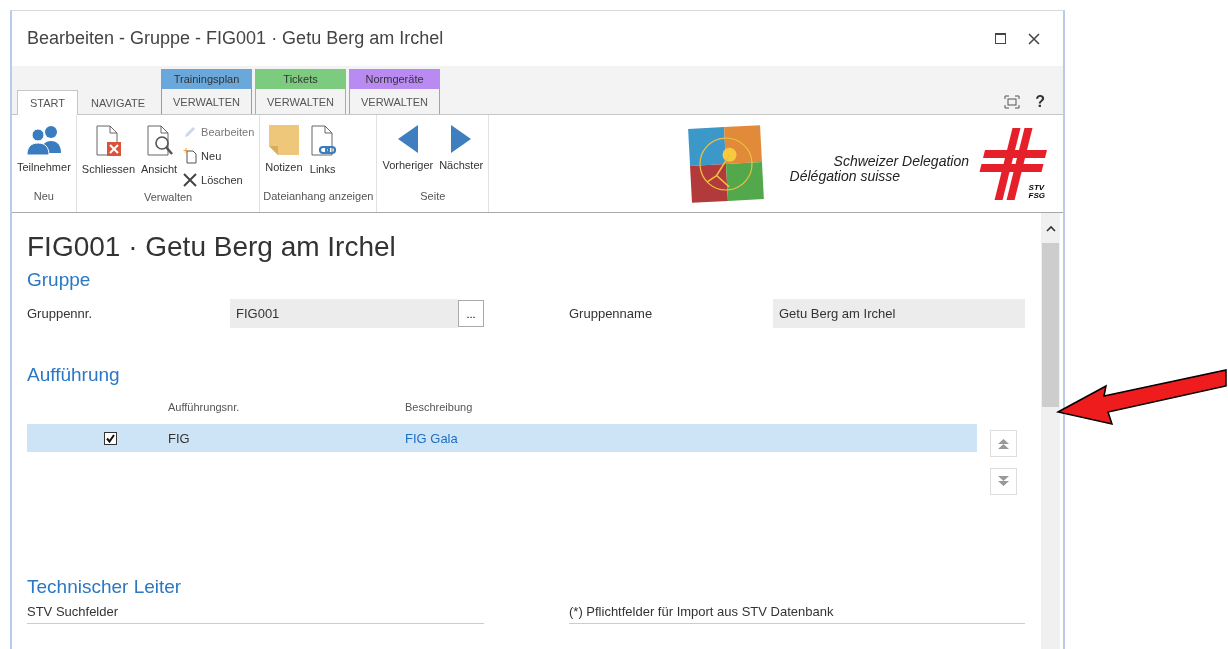 Image resolution: width=1228 pixels, height=649 pixels. What do you see at coordinates (110, 438) in the screenshot?
I see `row-checkbox` at bounding box center [110, 438].